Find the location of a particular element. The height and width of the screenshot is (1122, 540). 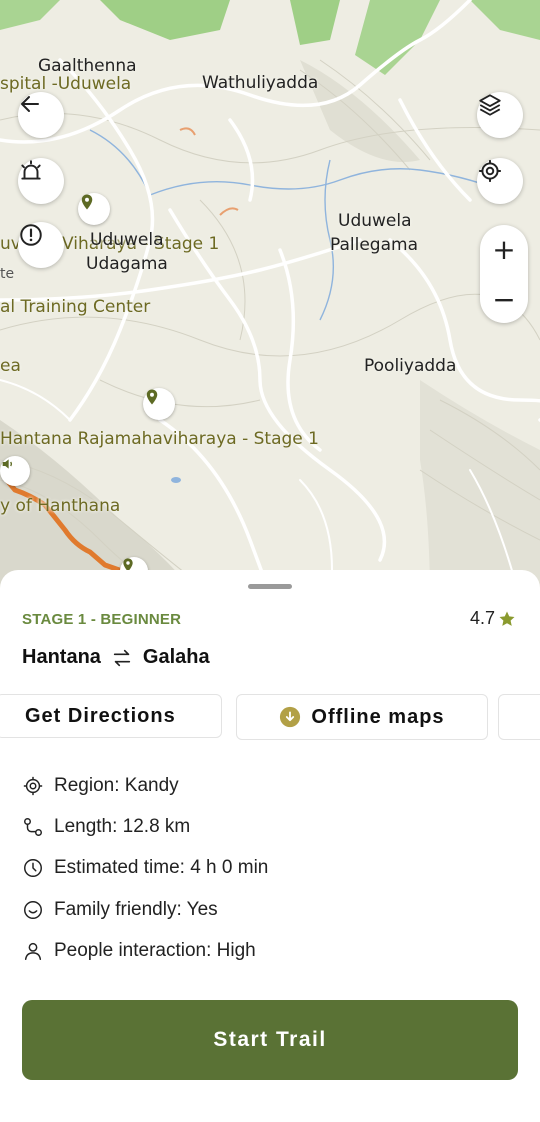

offline-maps-label: Offline maps is located at coordinates (378, 716).